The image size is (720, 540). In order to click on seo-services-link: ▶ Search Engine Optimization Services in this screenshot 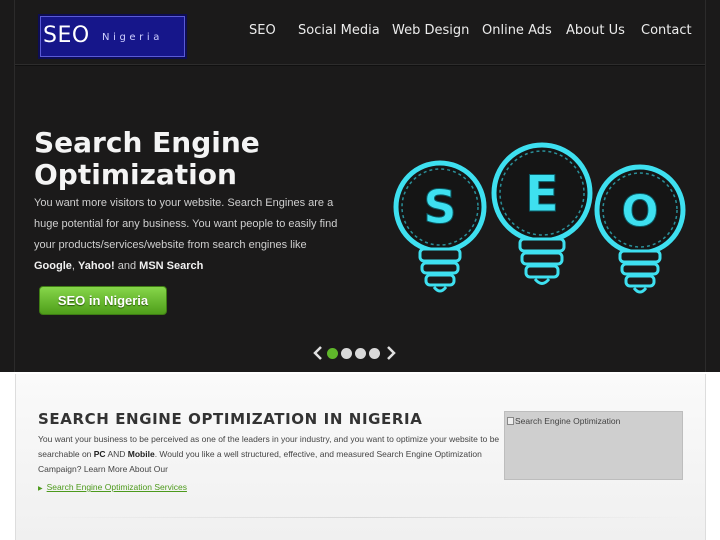, I will do `click(112, 487)`.